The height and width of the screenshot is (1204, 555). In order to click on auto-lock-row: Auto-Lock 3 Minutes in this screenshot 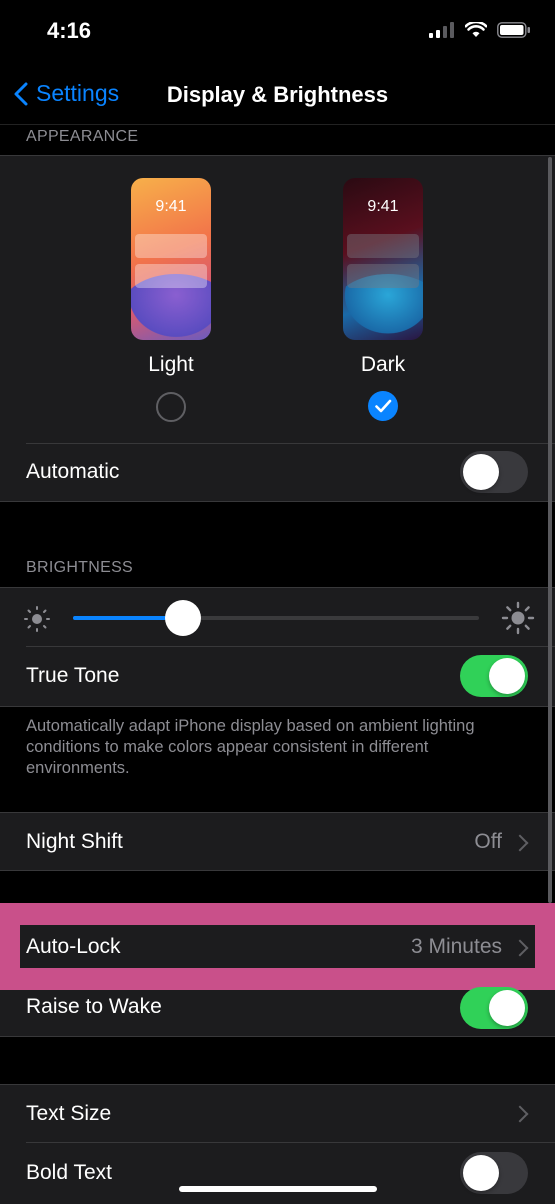, I will do `click(277, 946)`.